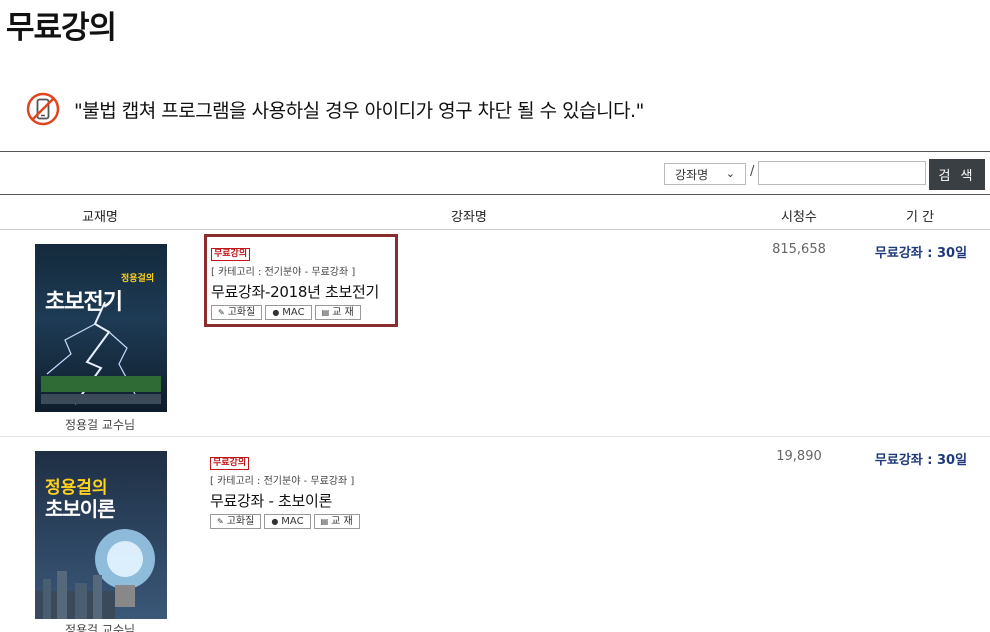 The image size is (990, 632). Describe the element at coordinates (301, 500) in the screenshot. I see `course-title-link: 무료강좌 - 초보이론` at that location.